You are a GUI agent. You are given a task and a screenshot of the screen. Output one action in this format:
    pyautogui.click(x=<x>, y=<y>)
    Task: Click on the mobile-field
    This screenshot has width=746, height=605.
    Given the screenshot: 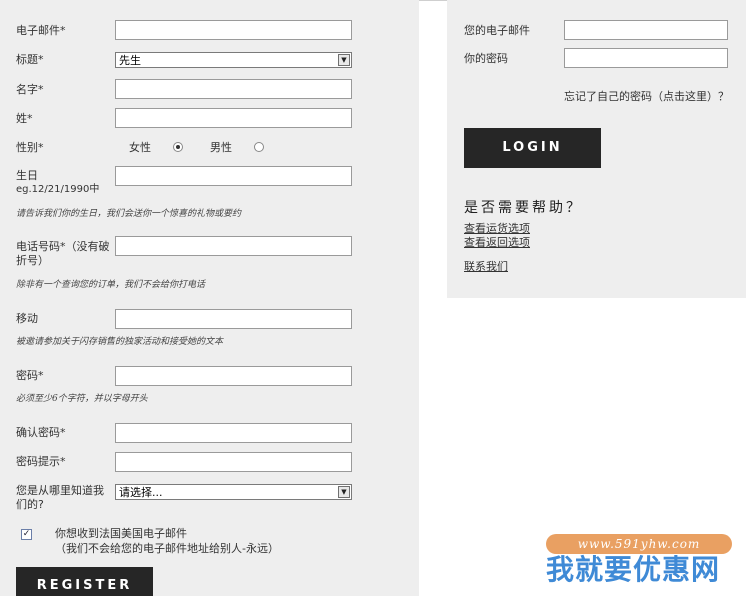 What is the action you would take?
    pyautogui.click(x=233, y=319)
    